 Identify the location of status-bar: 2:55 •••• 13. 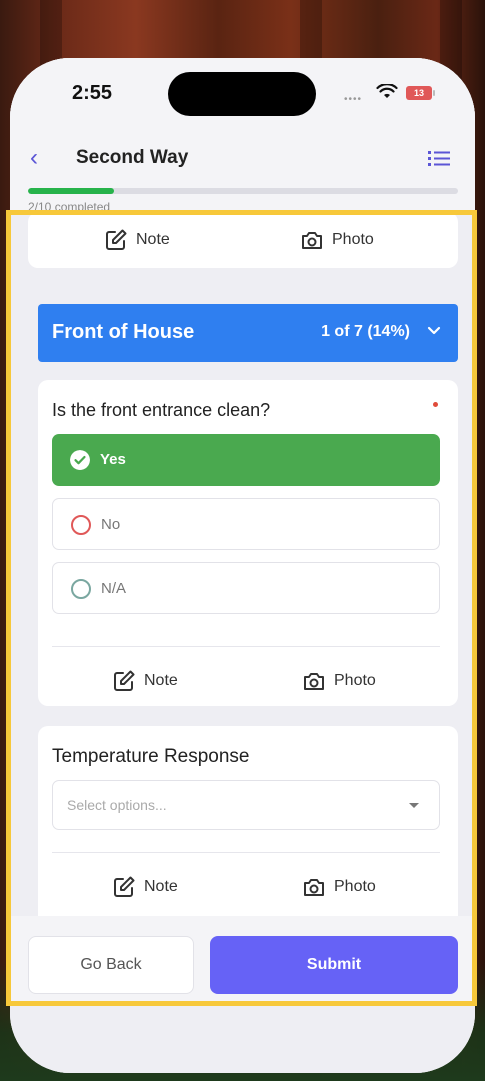
(242, 94).